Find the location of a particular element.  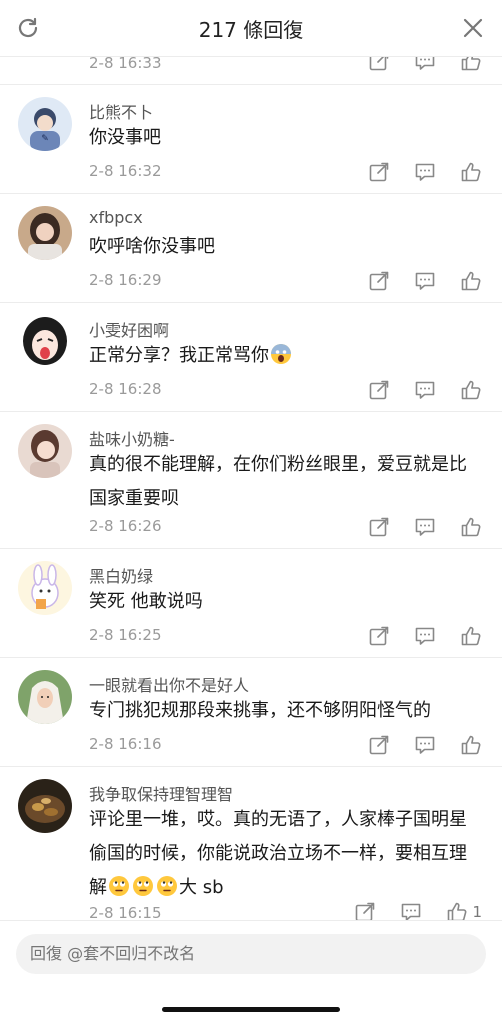

close-icon is located at coordinates (473, 28).